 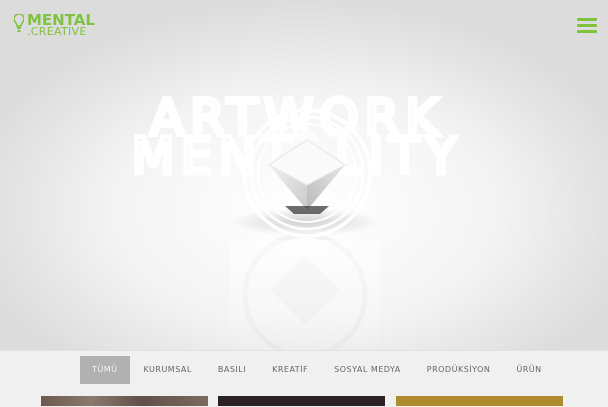 I want to click on filter-tab-creative: KREATİF, so click(x=290, y=370).